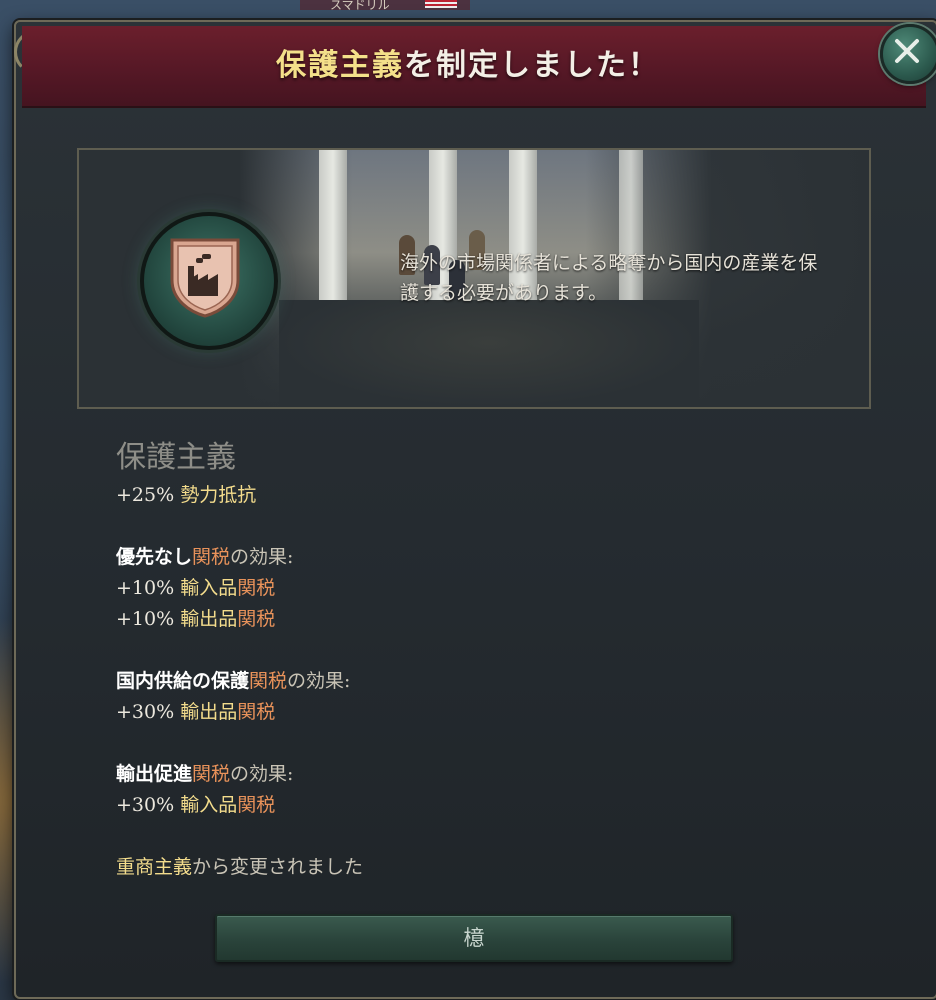  I want to click on law-emblem, so click(209, 281).